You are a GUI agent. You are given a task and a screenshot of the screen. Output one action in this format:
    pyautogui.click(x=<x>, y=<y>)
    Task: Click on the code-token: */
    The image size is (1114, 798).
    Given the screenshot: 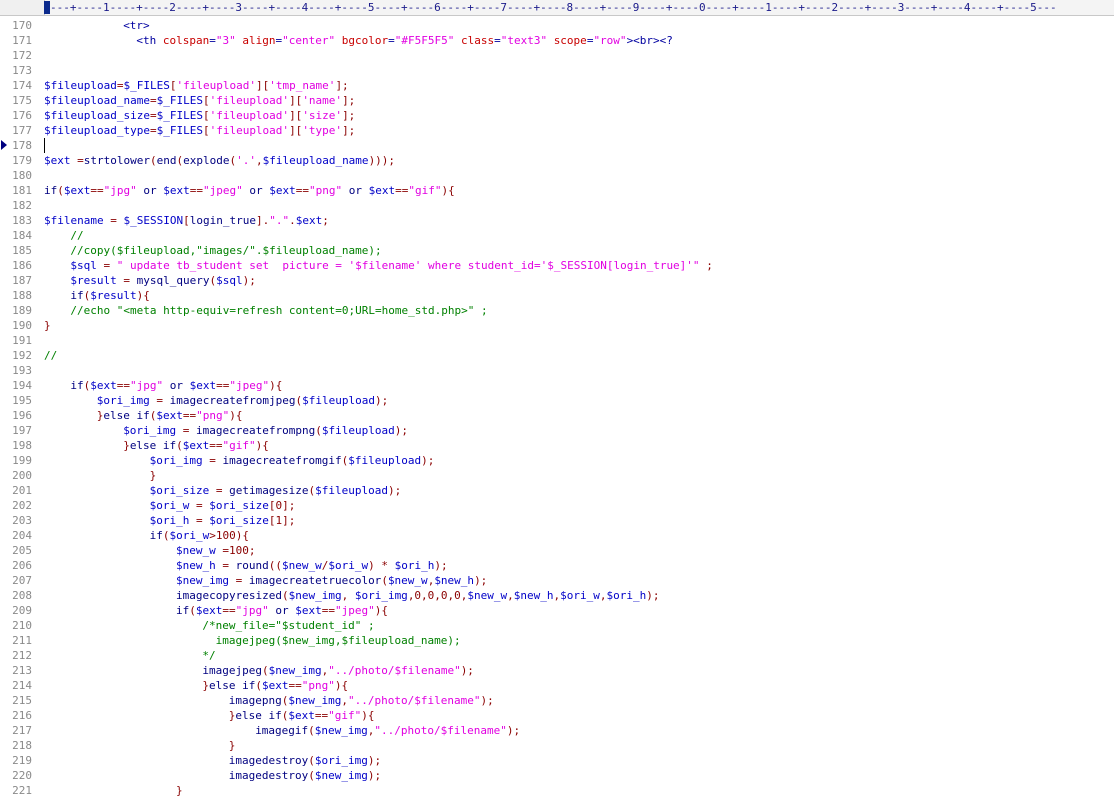 What is the action you would take?
    pyautogui.click(x=209, y=655)
    